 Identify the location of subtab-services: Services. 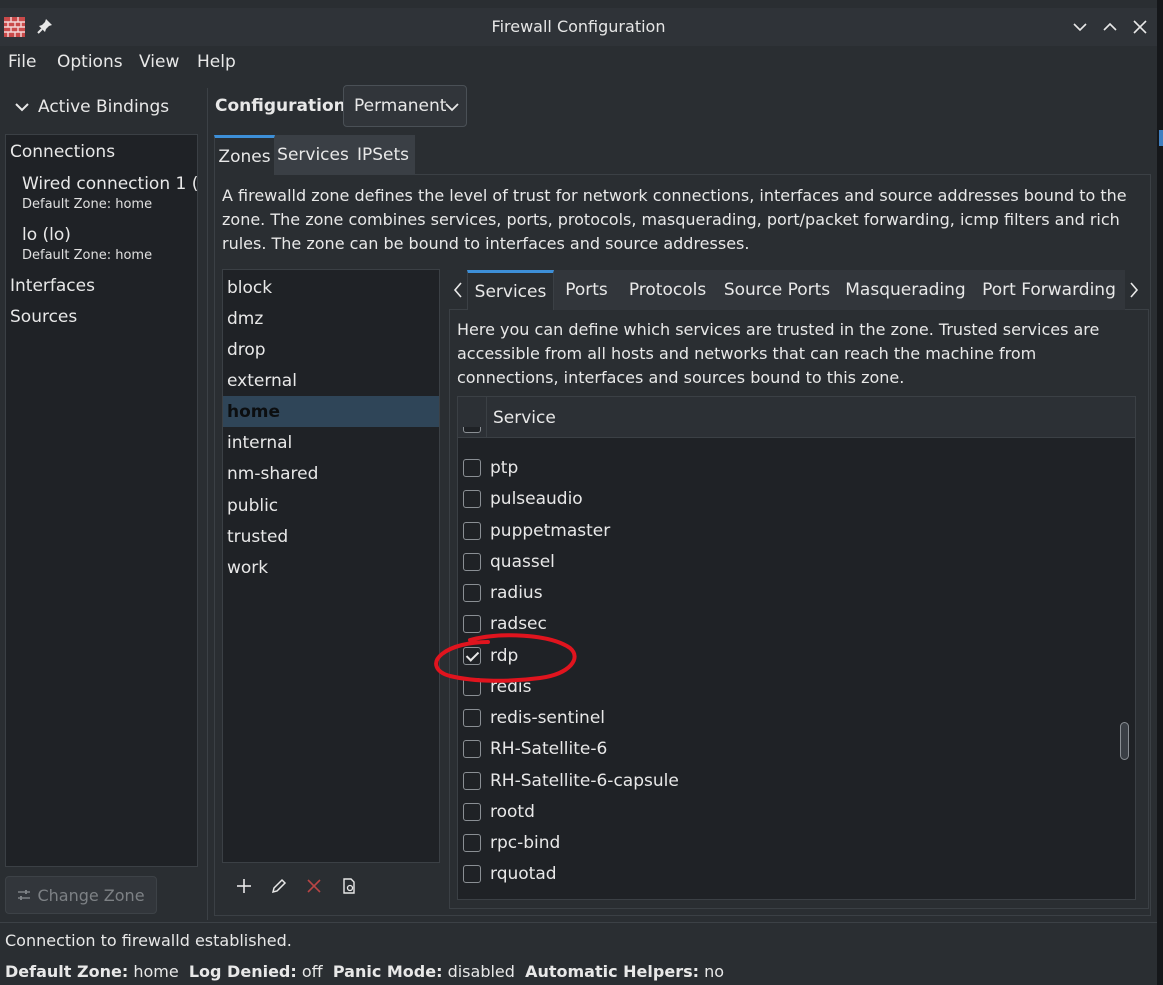
(510, 290).